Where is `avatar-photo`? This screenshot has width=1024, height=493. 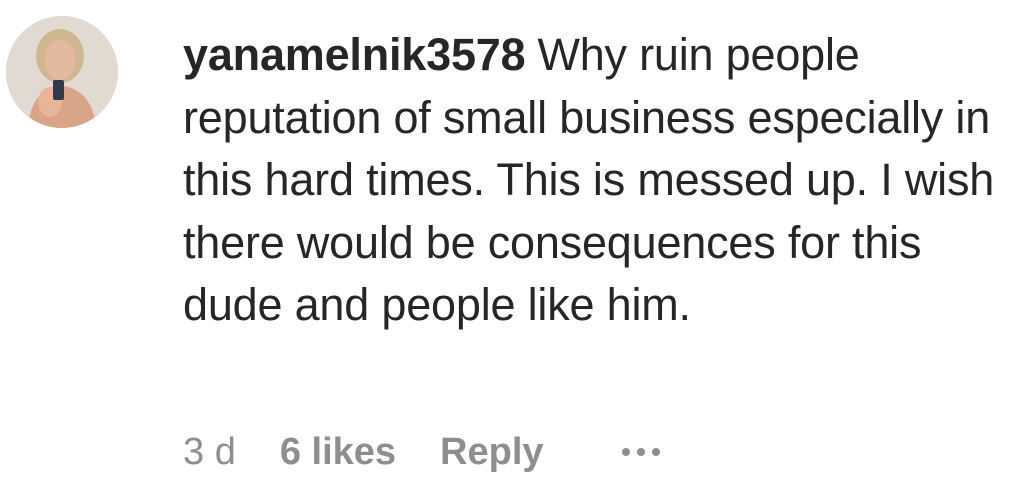
avatar-photo is located at coordinates (62, 72).